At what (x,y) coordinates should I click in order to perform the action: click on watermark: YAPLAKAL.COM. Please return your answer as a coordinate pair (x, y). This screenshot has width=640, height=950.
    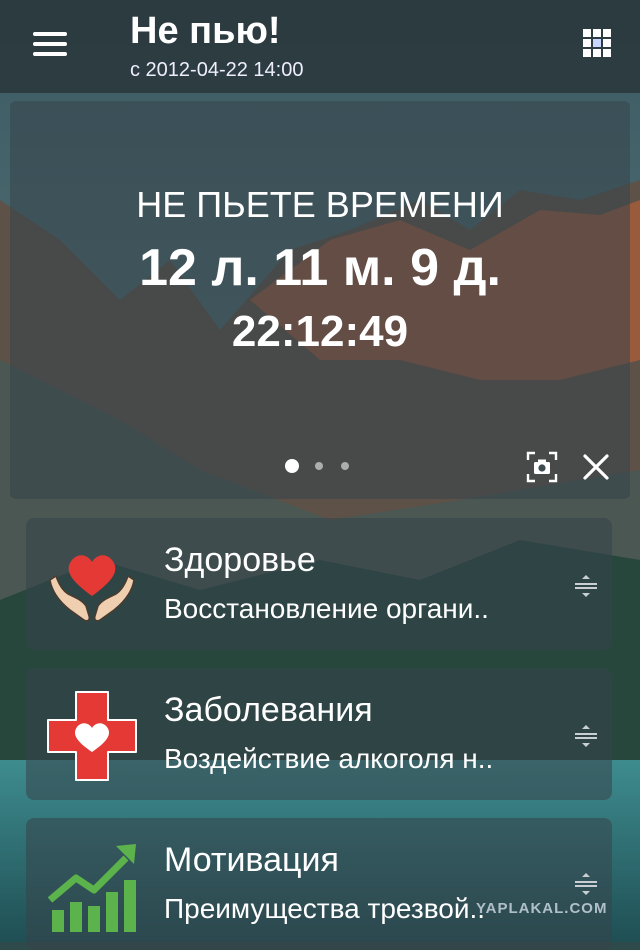
    Looking at the image, I should click on (542, 908).